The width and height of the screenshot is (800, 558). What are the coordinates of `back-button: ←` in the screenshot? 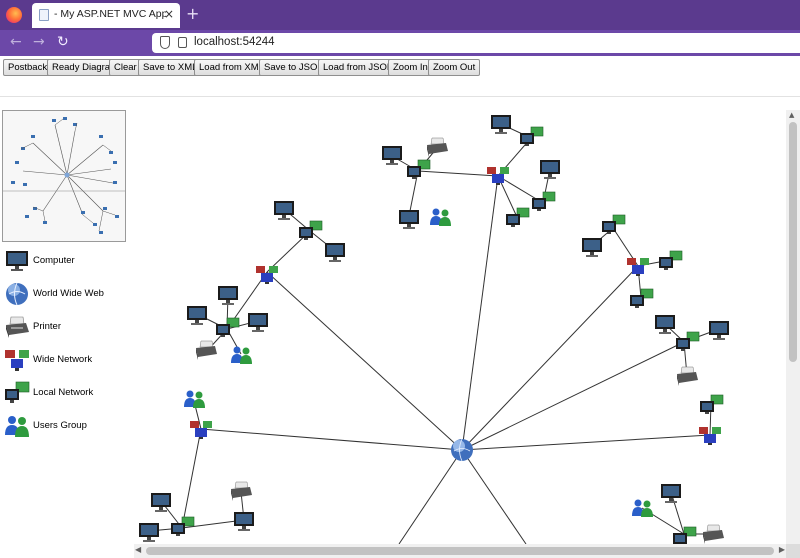 It's located at (16, 42).